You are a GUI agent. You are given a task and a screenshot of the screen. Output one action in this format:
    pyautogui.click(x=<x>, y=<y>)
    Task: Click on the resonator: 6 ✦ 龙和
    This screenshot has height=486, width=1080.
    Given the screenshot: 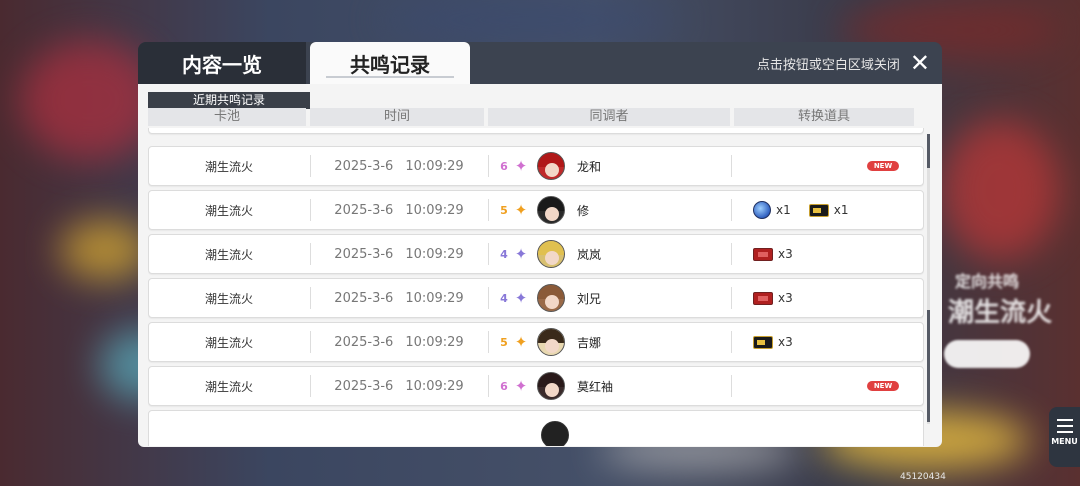 What is the action you would take?
    pyautogui.click(x=609, y=166)
    